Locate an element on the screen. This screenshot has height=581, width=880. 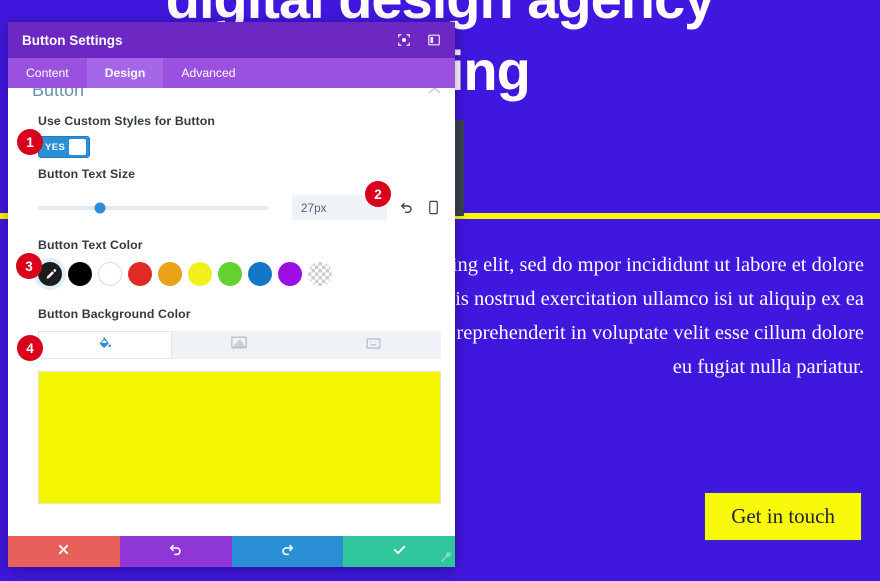
check-icon is located at coordinates (399, 552).